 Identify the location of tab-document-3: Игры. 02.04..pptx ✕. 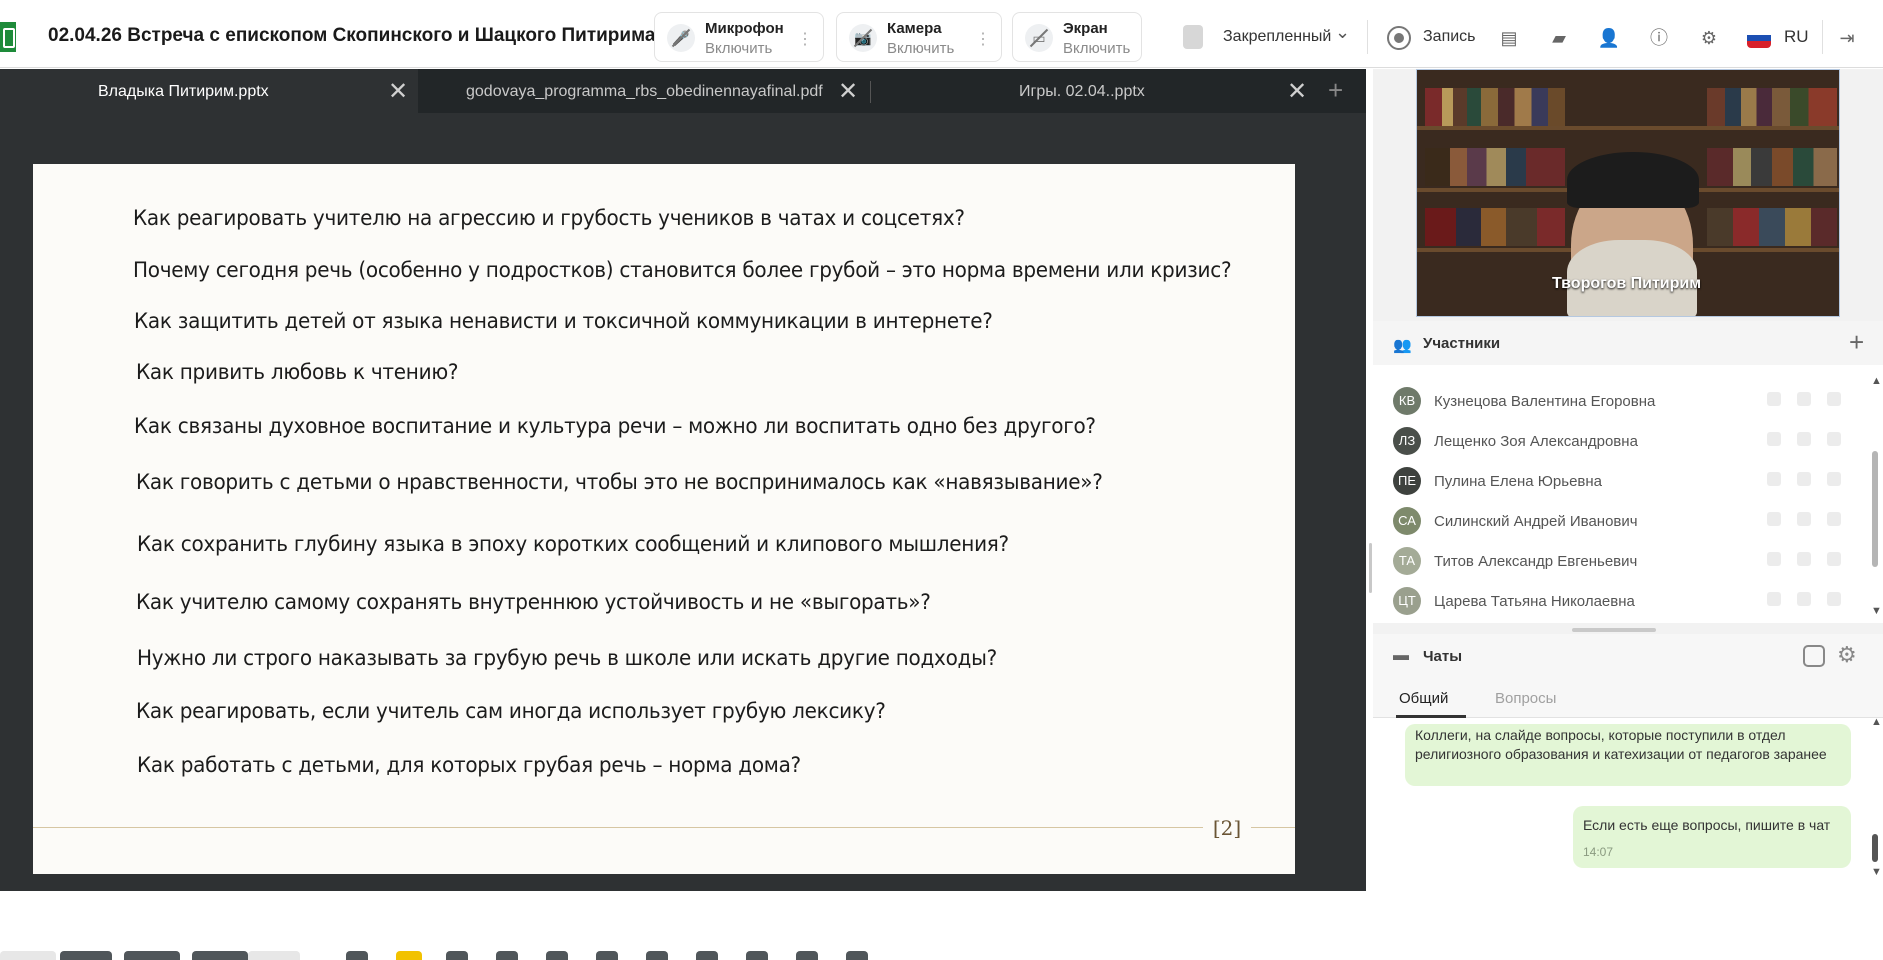
(1095, 91).